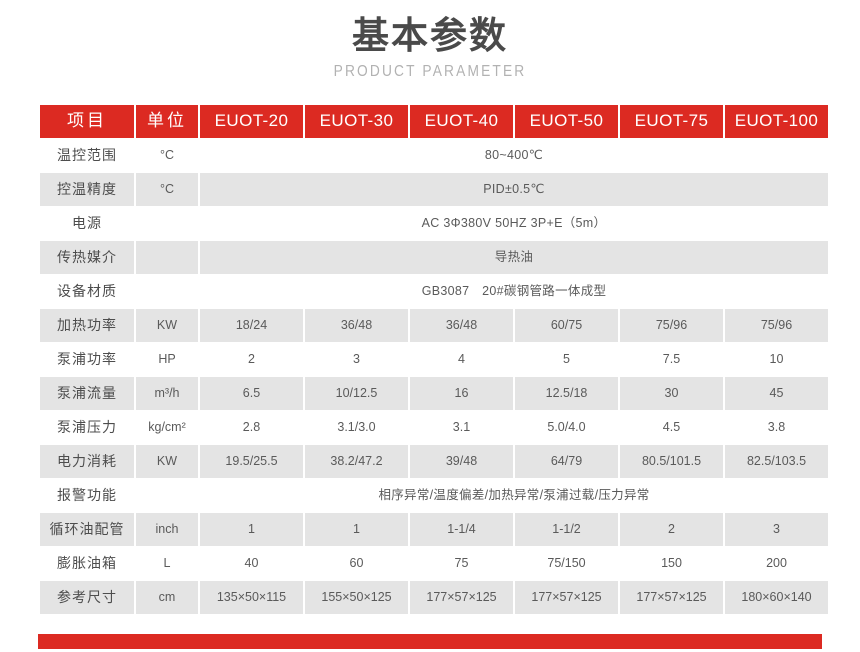  I want to click on table-row: 设备材质 GB3087 20#碳钢管路一体成型, so click(434, 291).